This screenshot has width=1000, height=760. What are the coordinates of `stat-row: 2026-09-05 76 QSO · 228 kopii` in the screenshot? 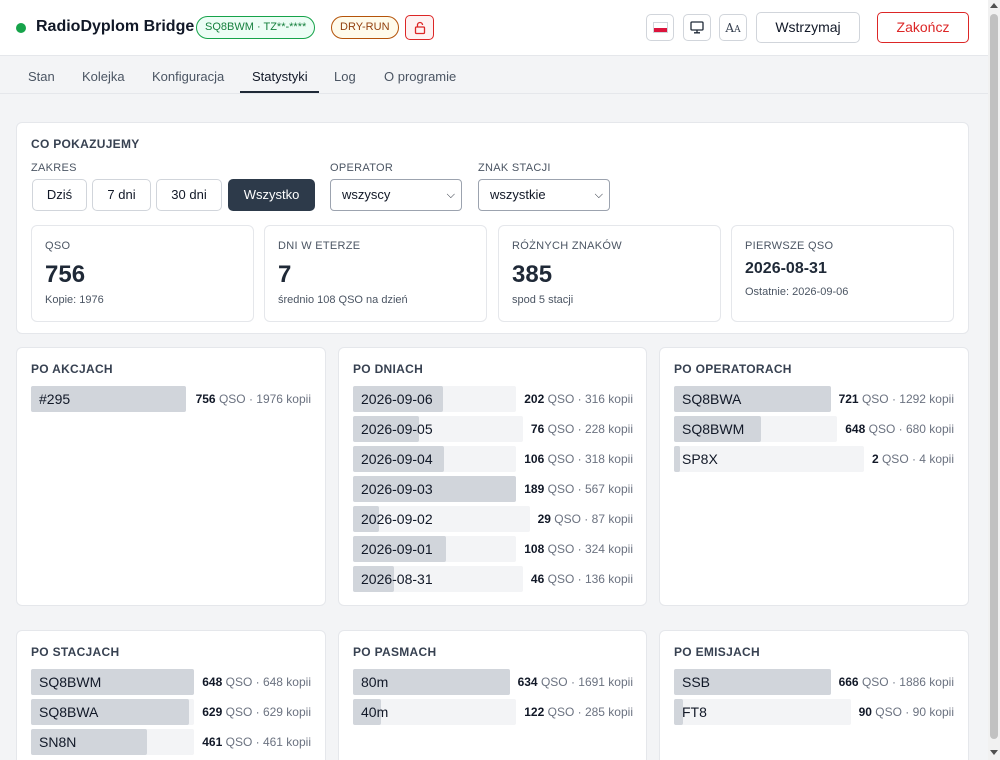 It's located at (493, 429).